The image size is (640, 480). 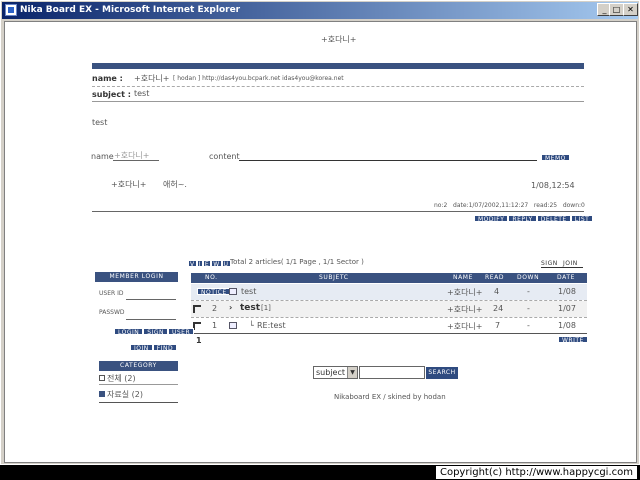 What do you see at coordinates (215, 308) in the screenshot?
I see `row-no: 2` at bounding box center [215, 308].